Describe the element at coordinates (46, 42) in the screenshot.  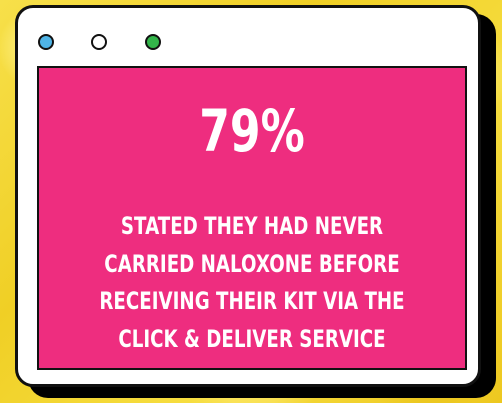
I see `blue-window-control-icon` at that location.